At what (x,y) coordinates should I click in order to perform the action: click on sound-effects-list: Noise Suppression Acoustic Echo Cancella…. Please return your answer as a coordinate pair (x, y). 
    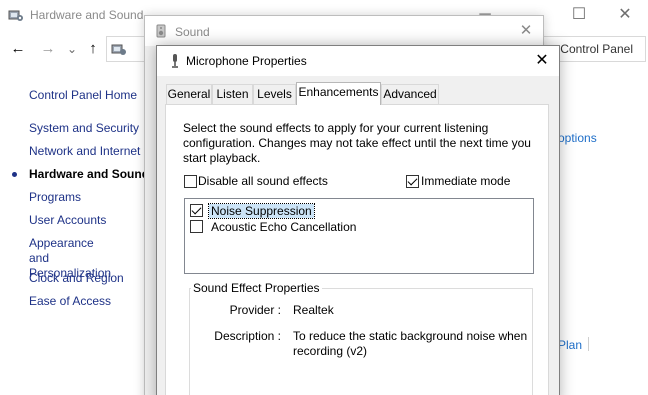
    Looking at the image, I should click on (359, 236).